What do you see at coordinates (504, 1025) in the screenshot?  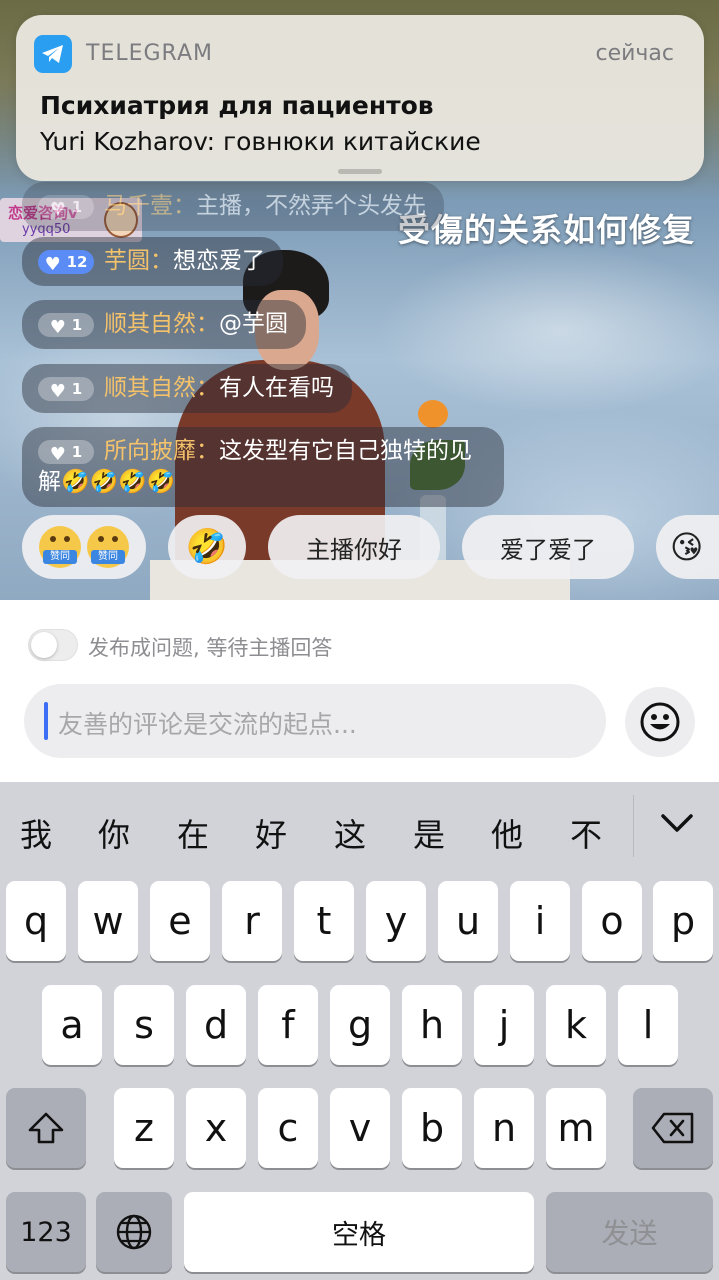 I see `key-j: j` at bounding box center [504, 1025].